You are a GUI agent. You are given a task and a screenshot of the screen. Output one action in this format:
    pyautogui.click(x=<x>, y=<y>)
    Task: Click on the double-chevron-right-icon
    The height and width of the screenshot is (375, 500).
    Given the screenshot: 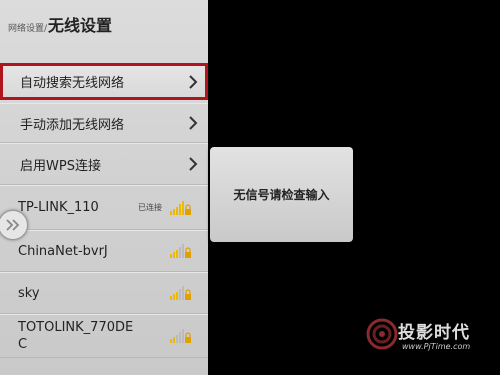 What is the action you would take?
    pyautogui.click(x=13, y=225)
    